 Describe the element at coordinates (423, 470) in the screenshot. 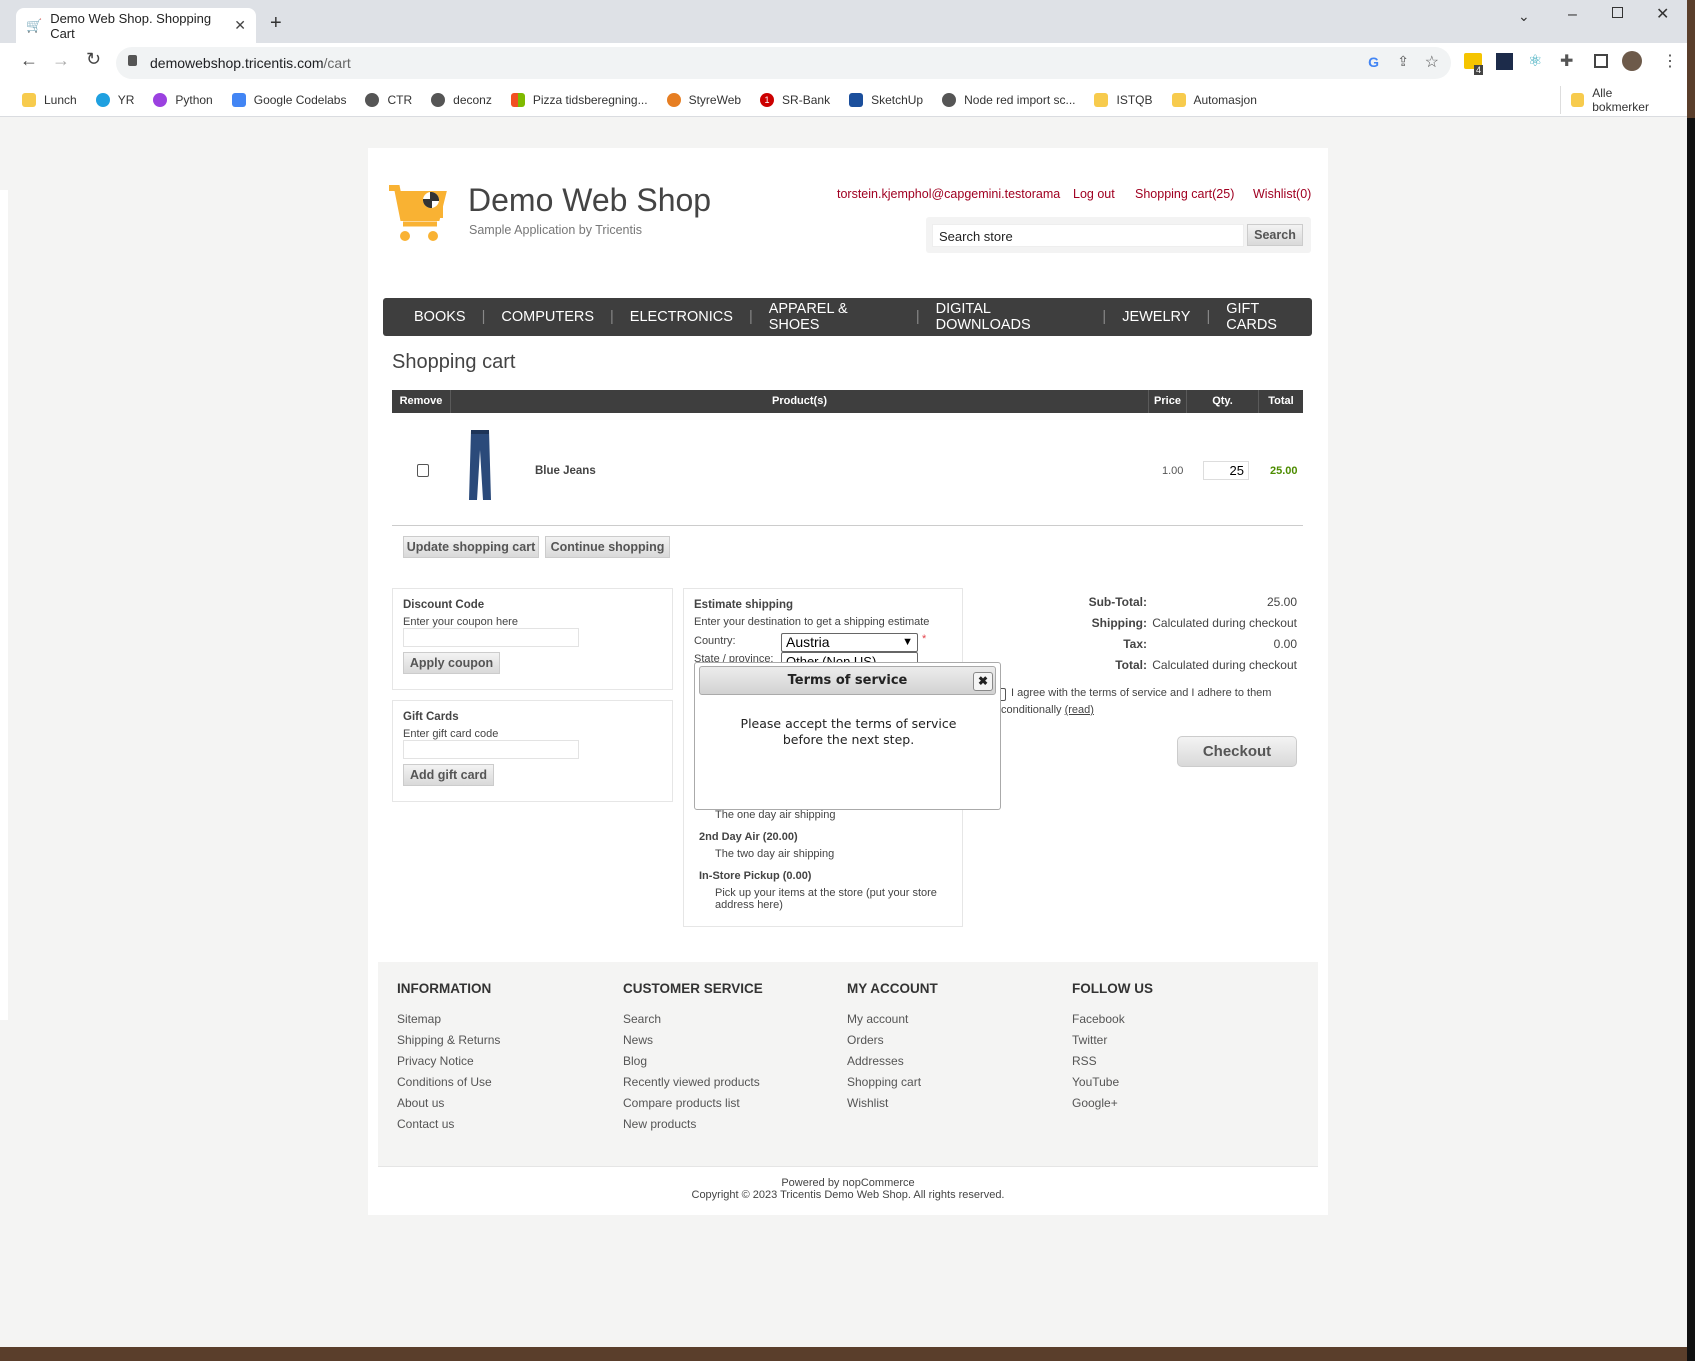

I see `remove-checkbox` at that location.